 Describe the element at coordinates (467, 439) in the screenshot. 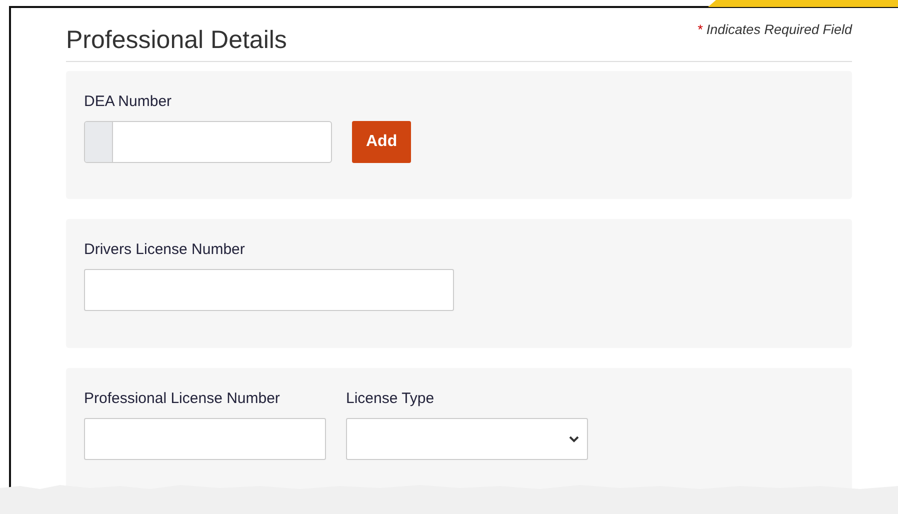

I see `license-type-select` at that location.